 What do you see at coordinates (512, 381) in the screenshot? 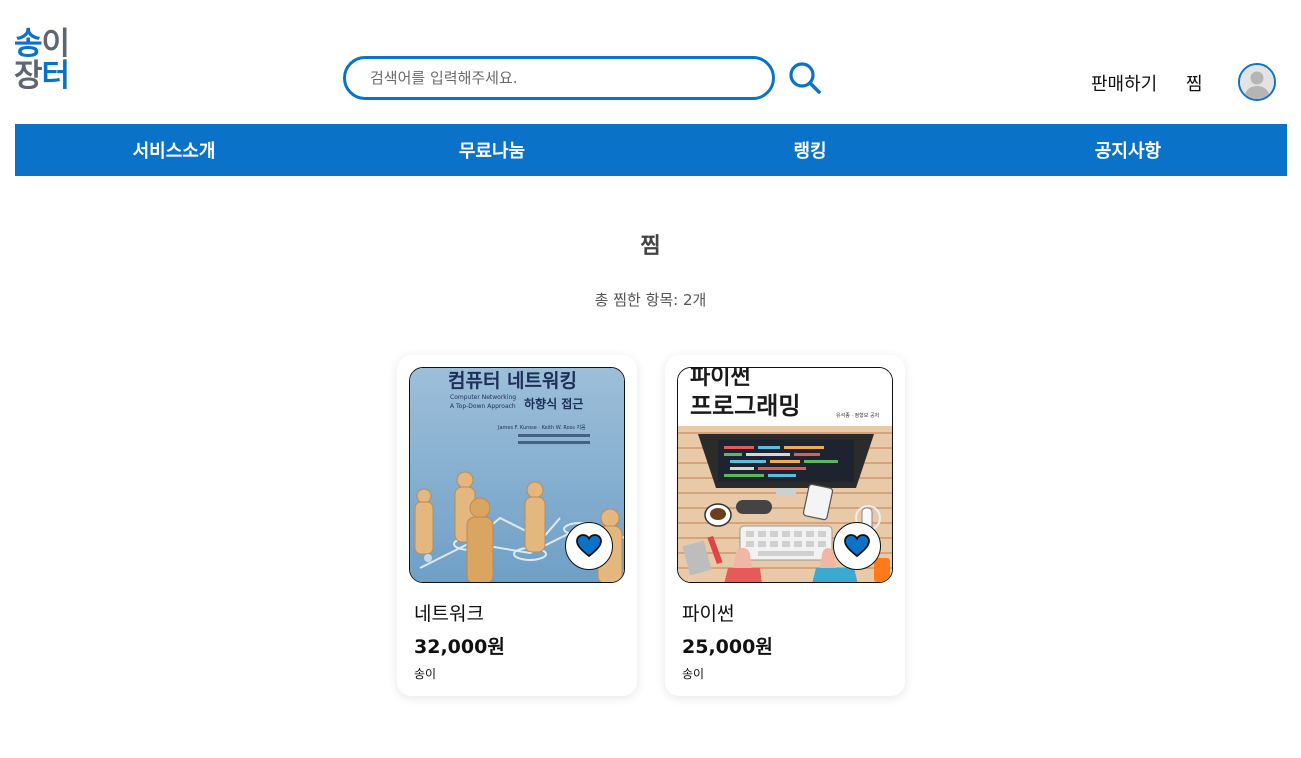
I see `cover-title: 컴퓨터 네트워킹` at bounding box center [512, 381].